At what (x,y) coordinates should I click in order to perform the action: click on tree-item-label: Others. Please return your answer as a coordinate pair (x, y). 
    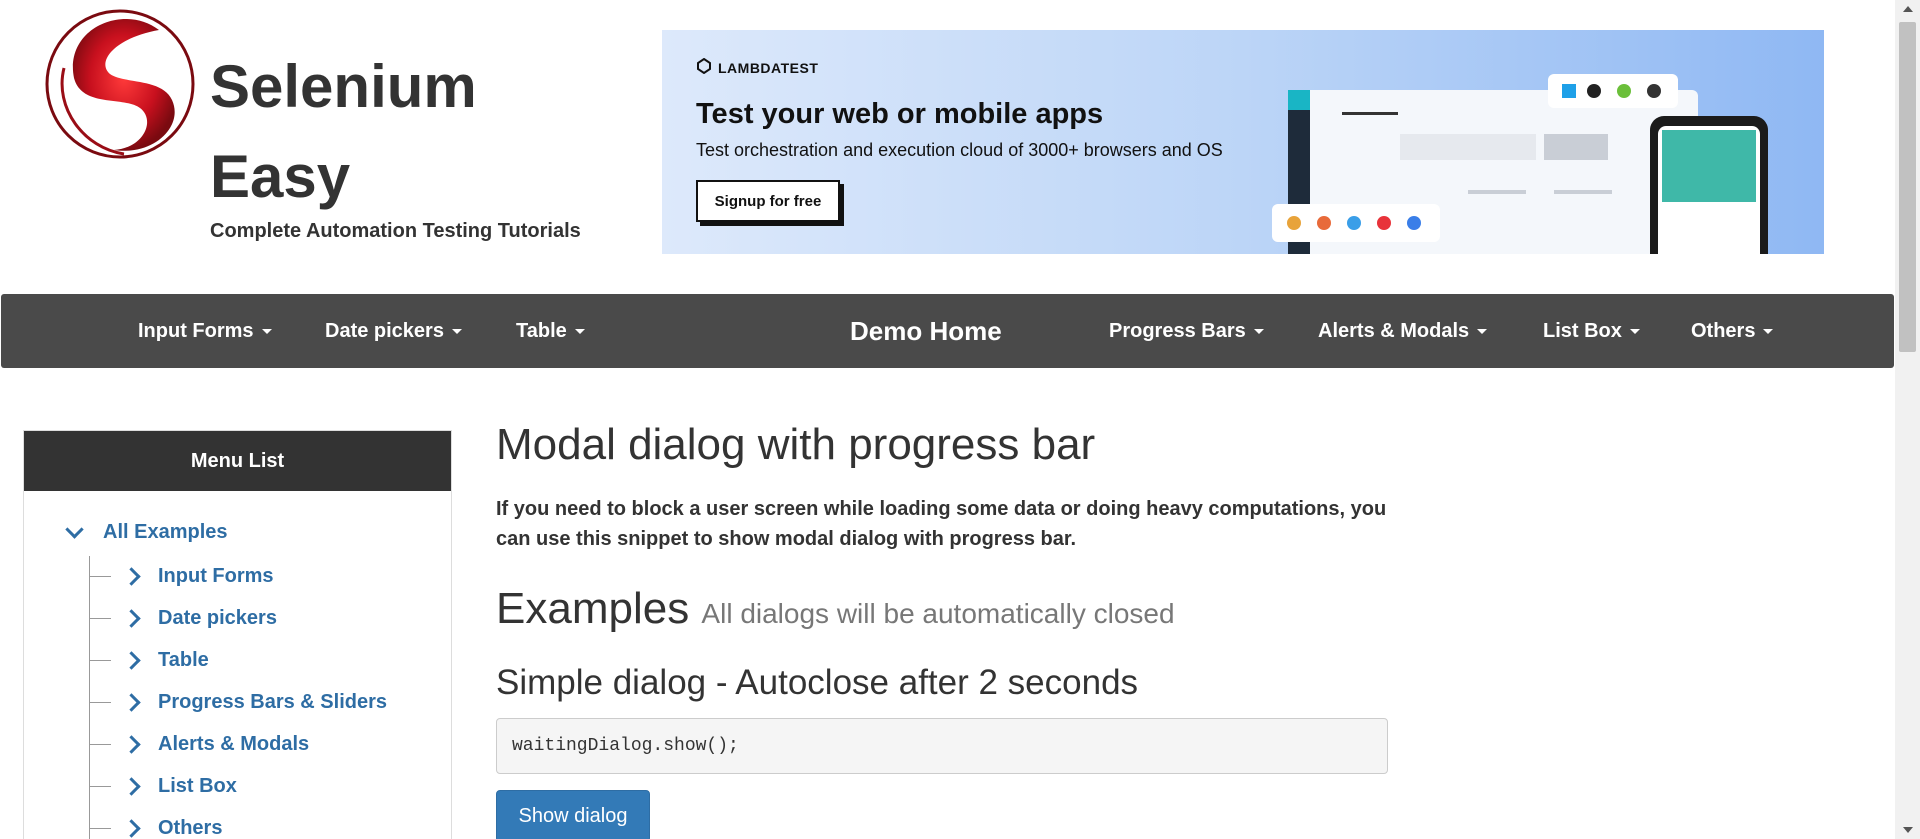
    Looking at the image, I should click on (190, 827).